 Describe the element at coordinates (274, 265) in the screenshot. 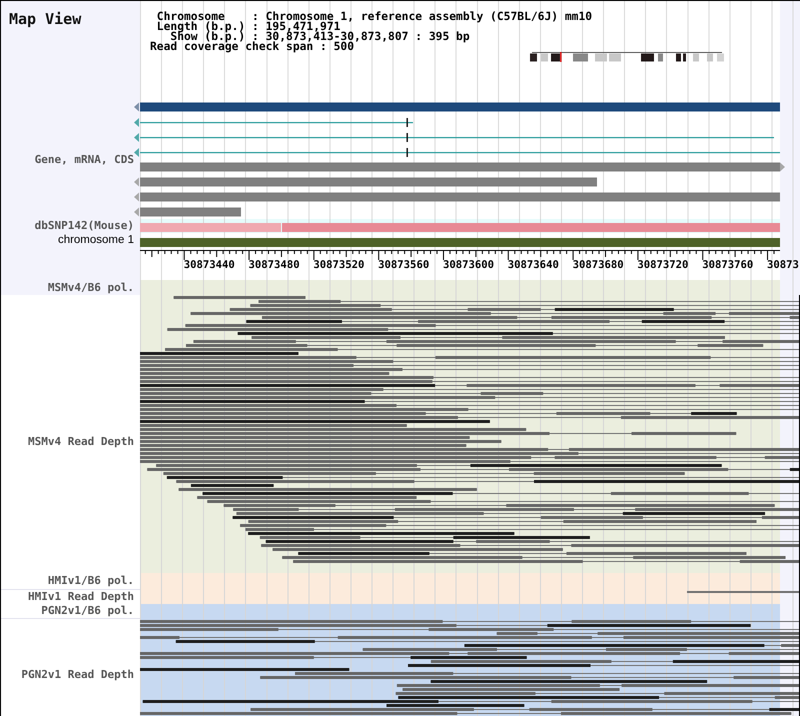

I see `ruler-label: 30873480` at that location.